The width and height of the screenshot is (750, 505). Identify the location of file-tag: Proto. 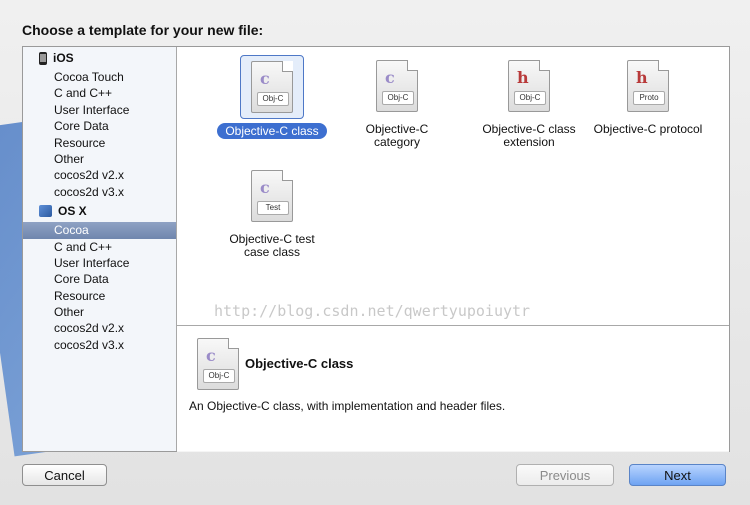
(649, 98).